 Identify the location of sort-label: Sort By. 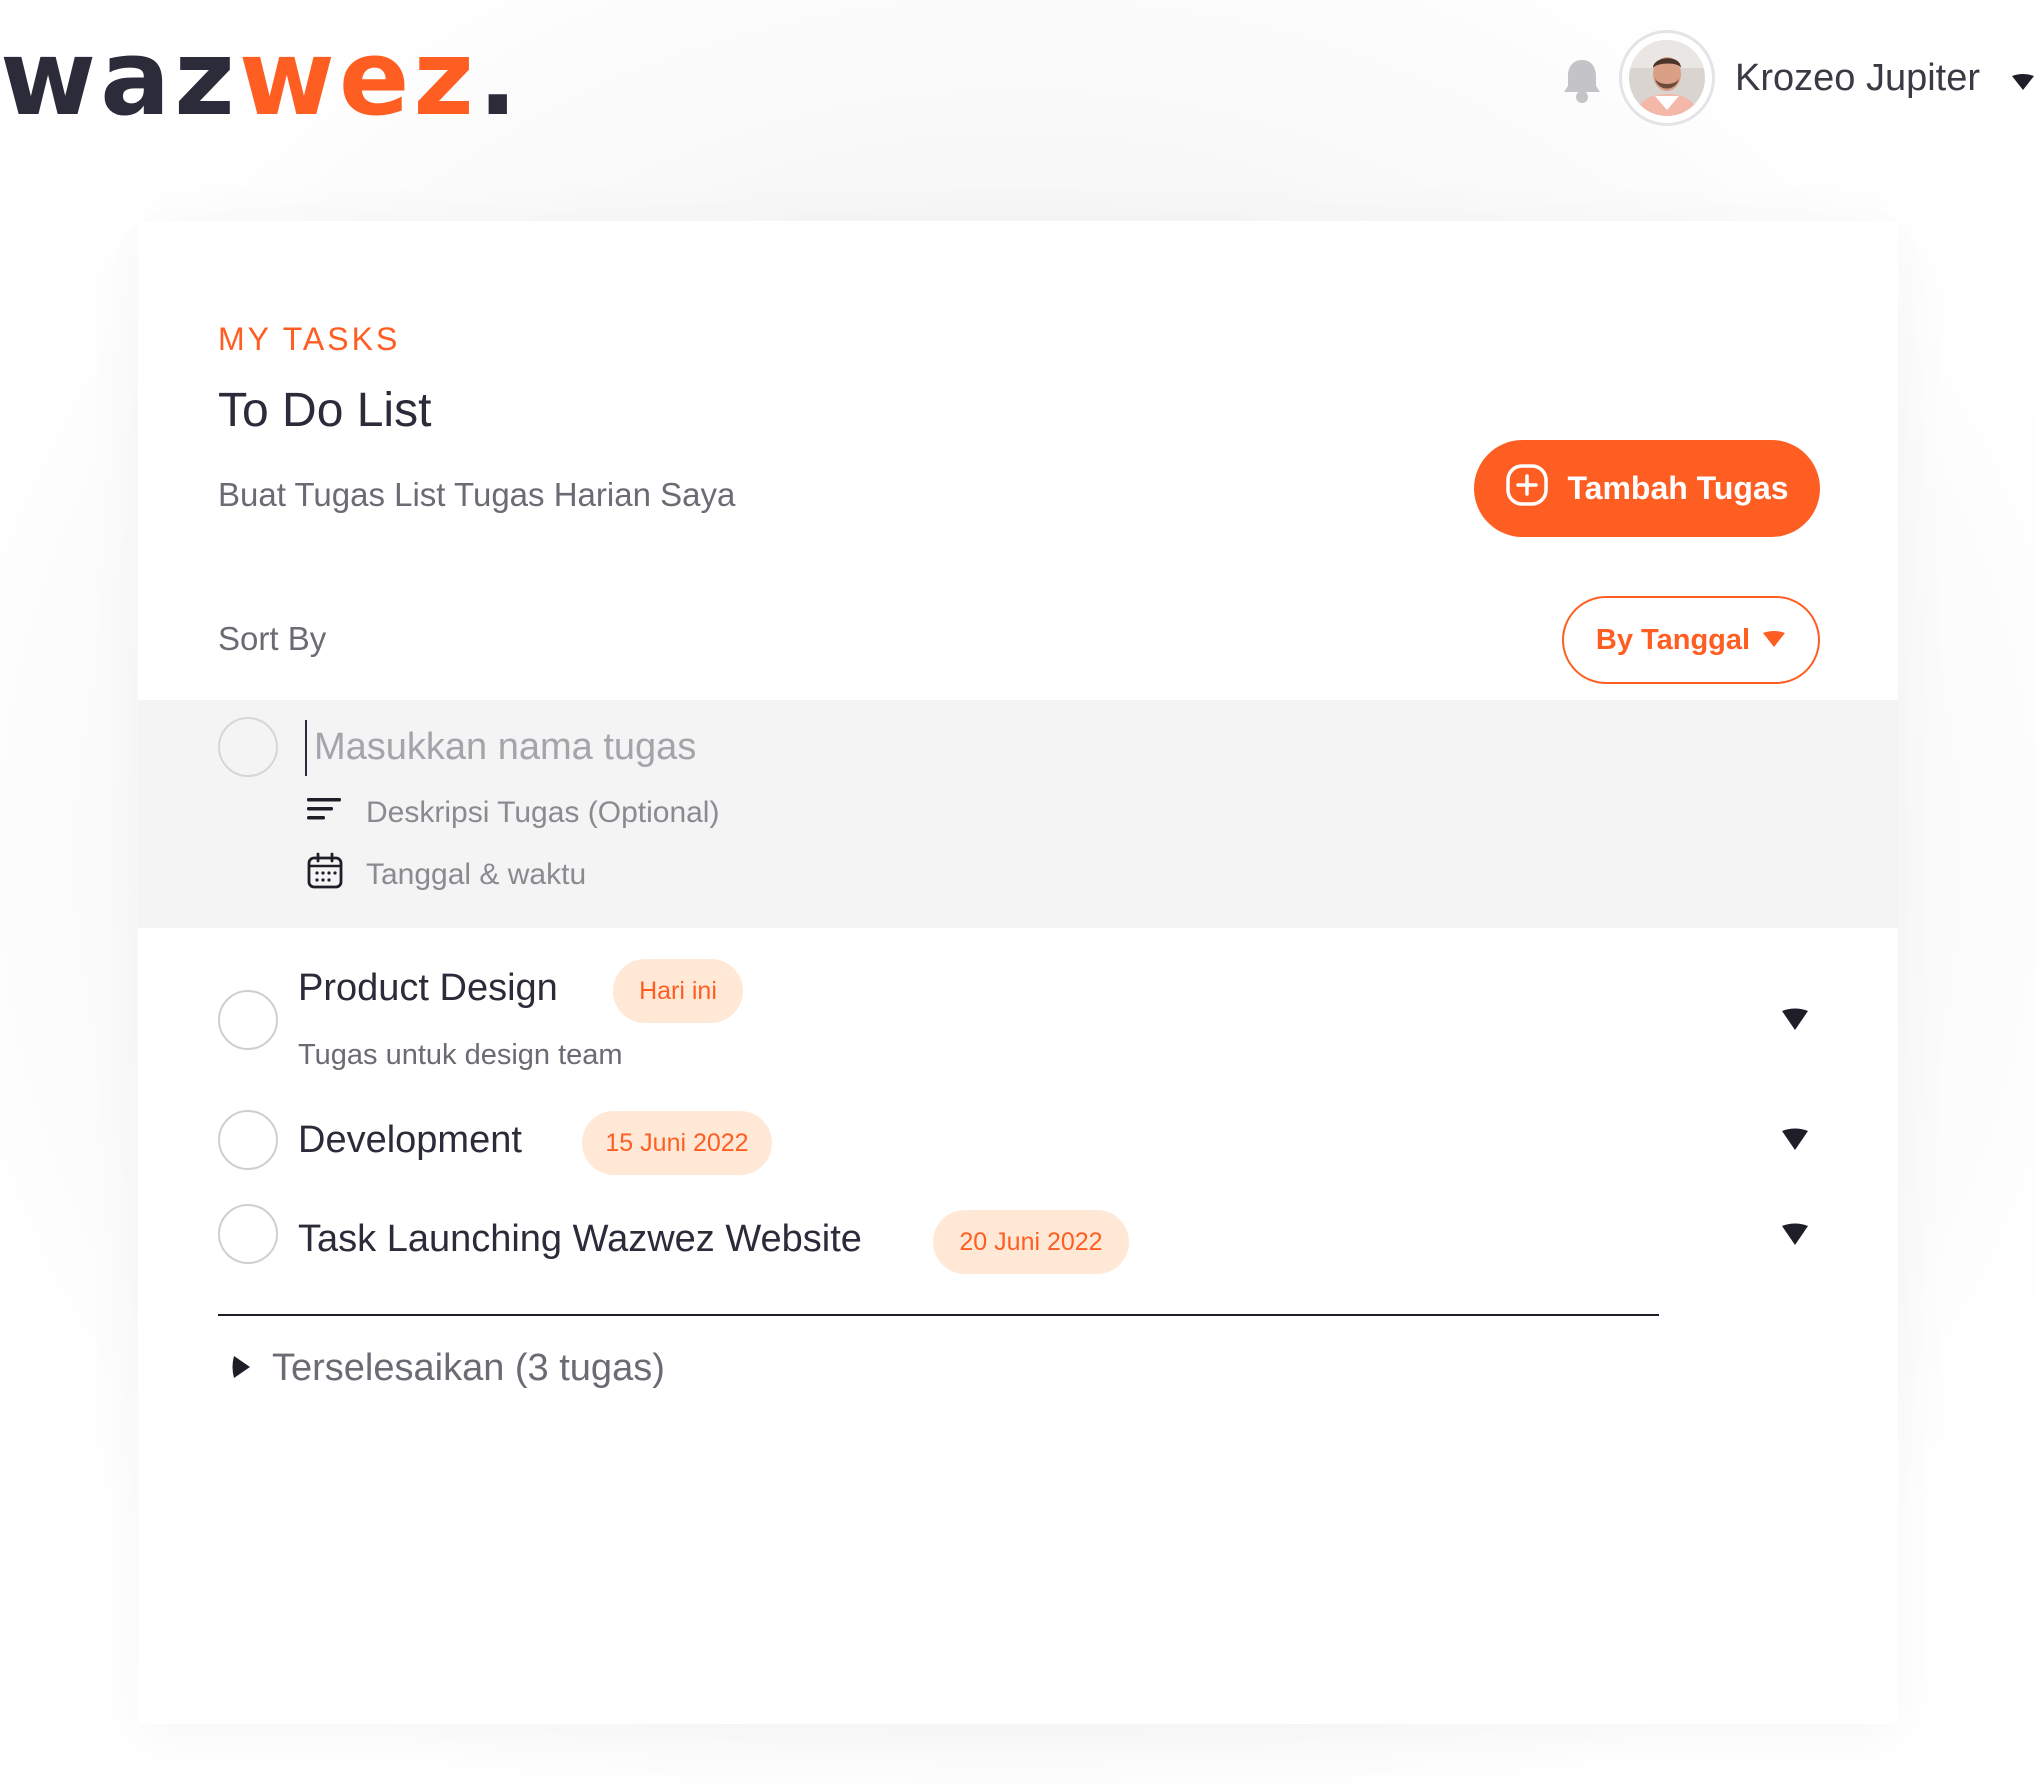
(272, 638).